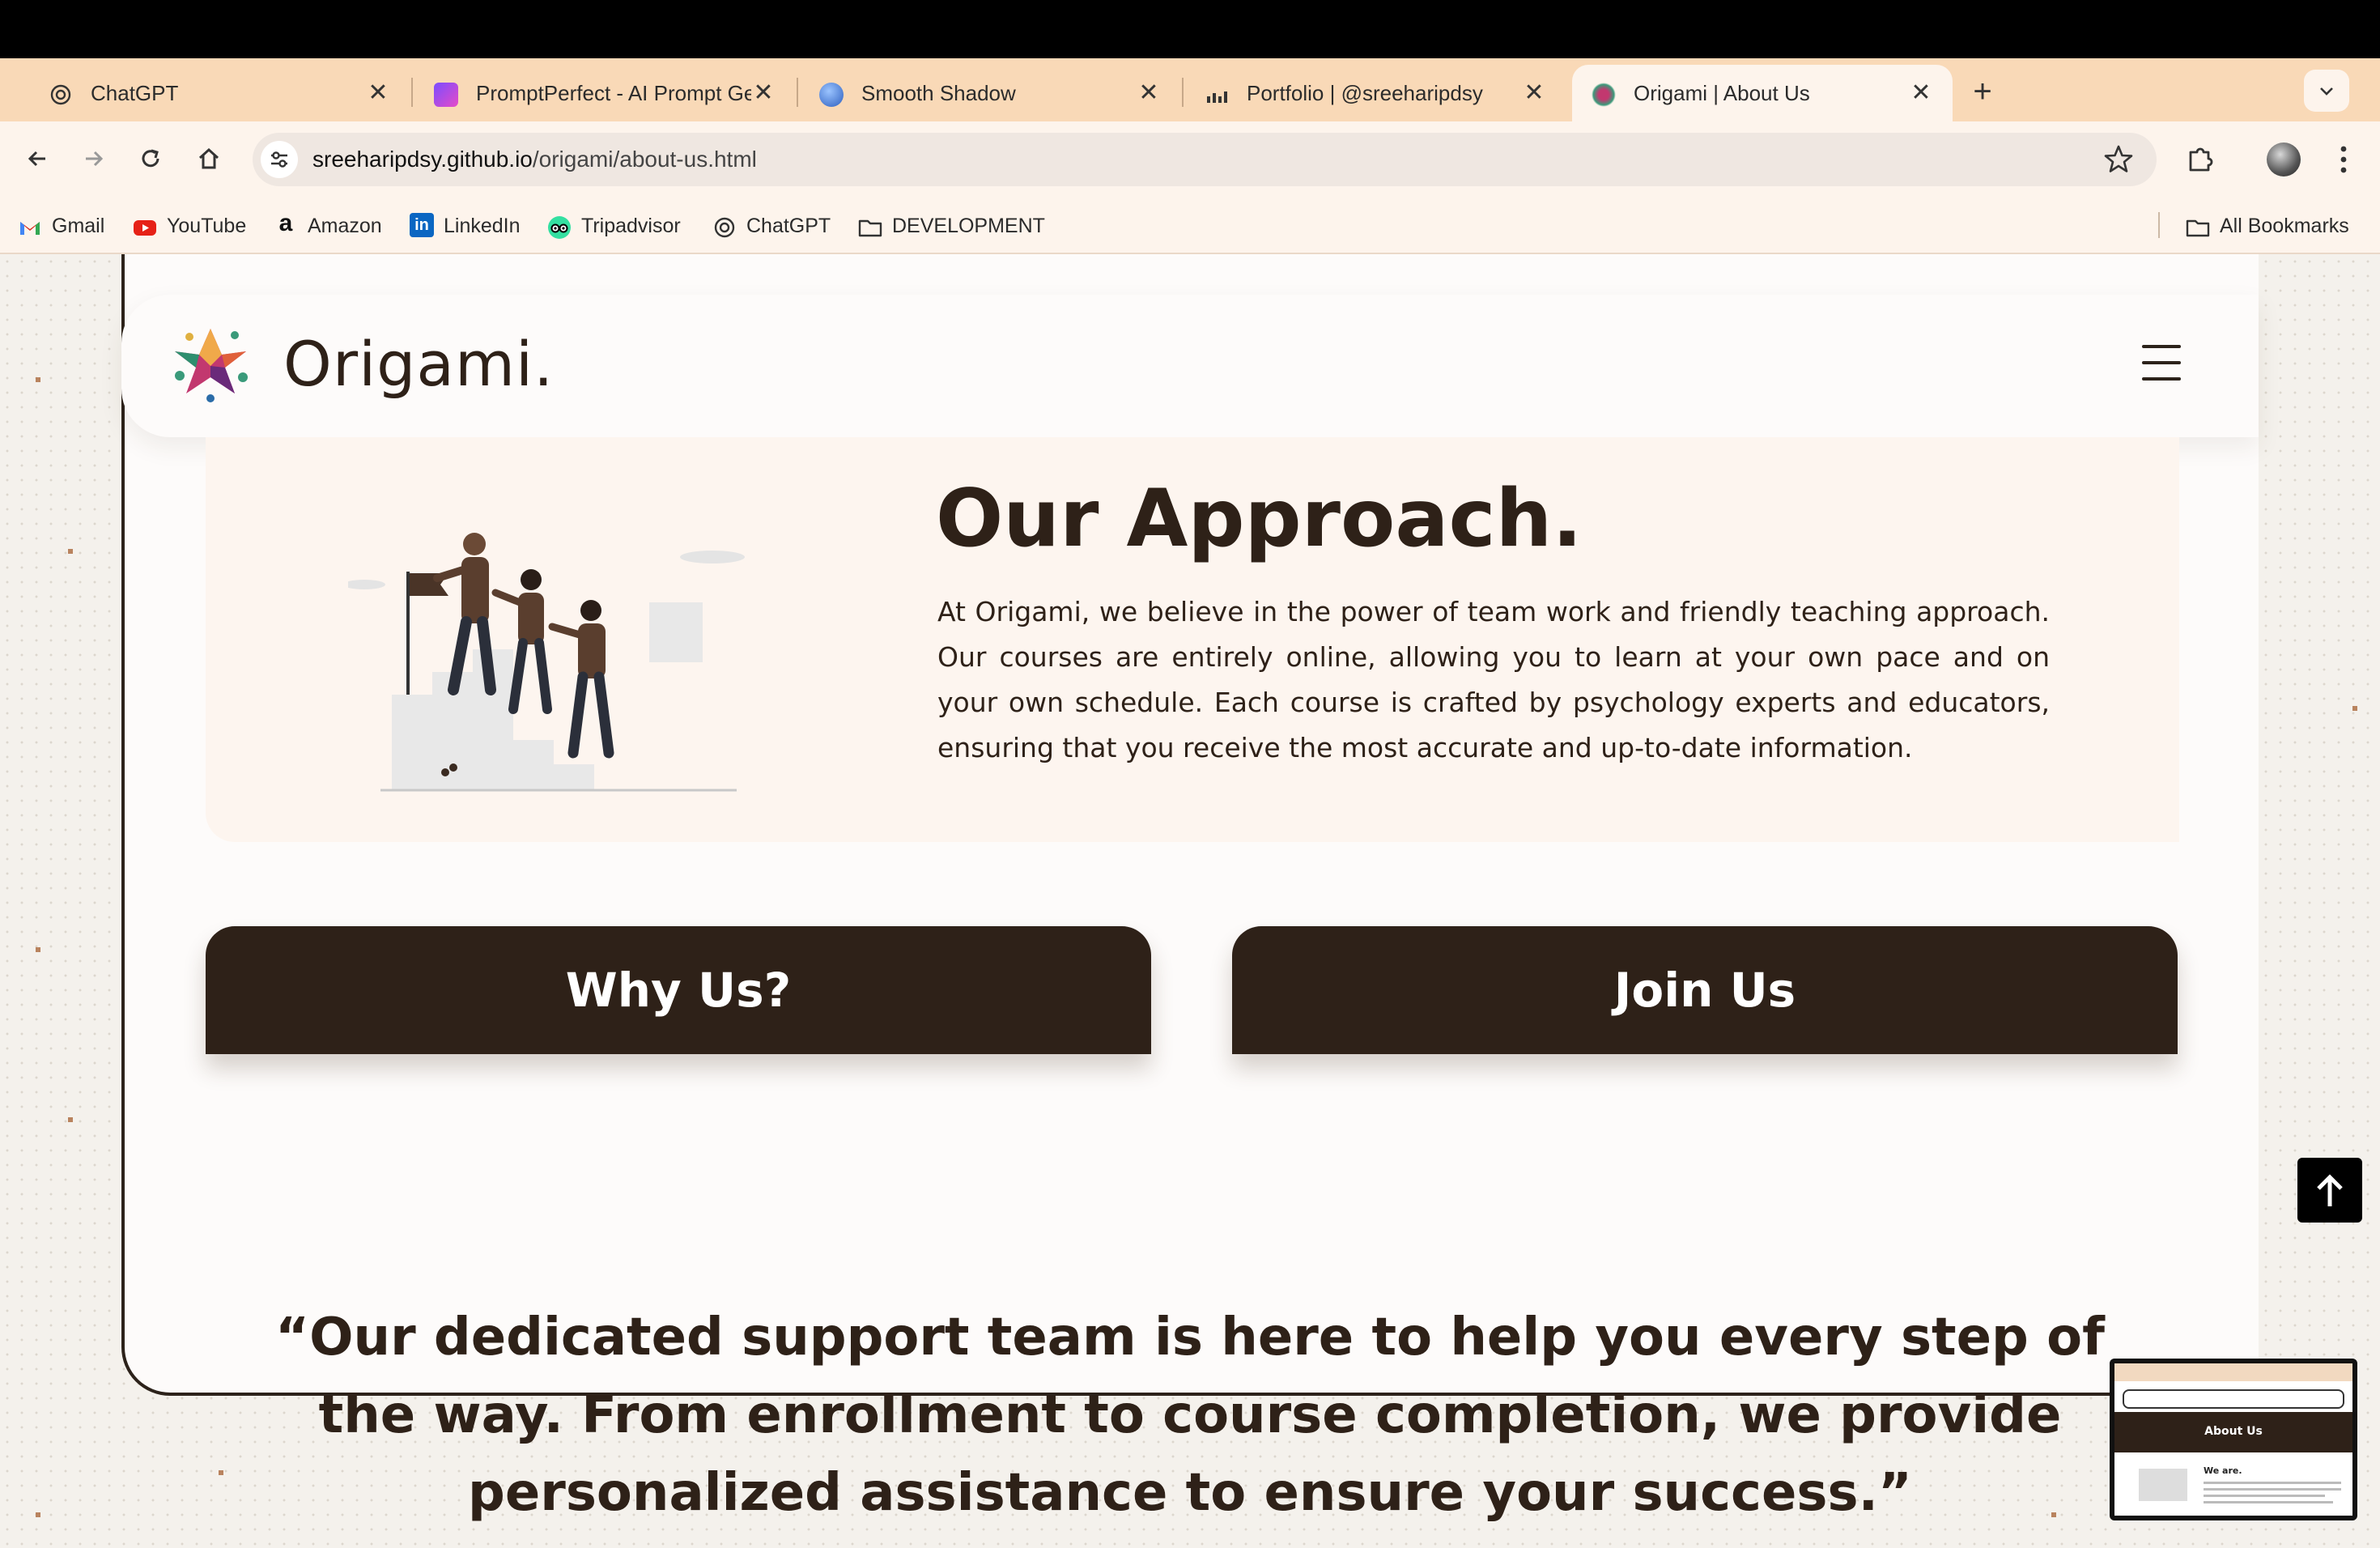 The width and height of the screenshot is (2380, 1548). What do you see at coordinates (1705, 990) in the screenshot?
I see `join-us-button: Join Us` at bounding box center [1705, 990].